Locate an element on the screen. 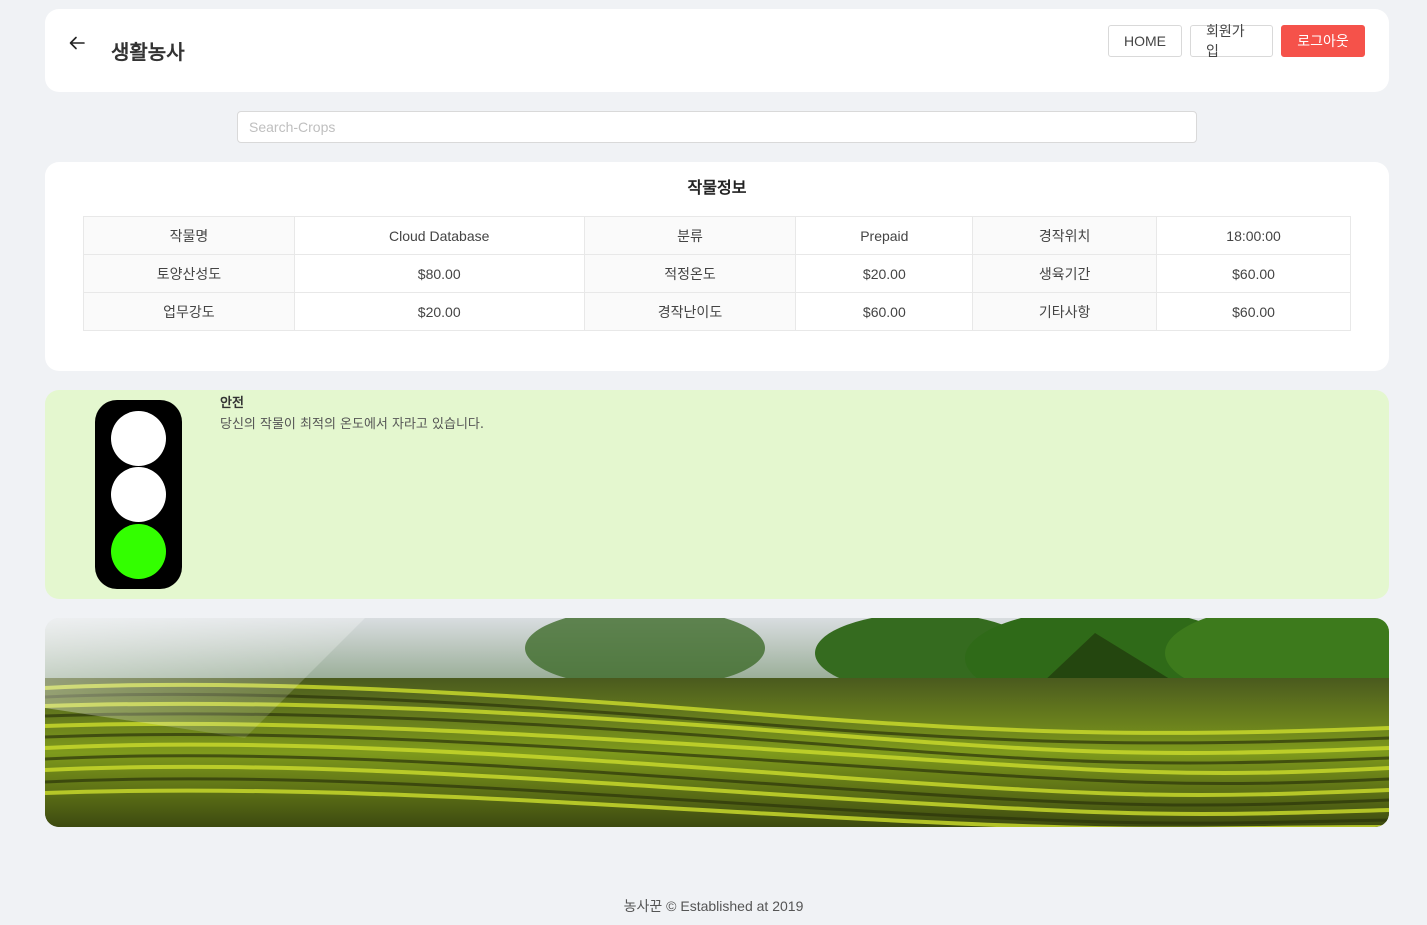  cell-label: 생육기간 is located at coordinates (1065, 273).